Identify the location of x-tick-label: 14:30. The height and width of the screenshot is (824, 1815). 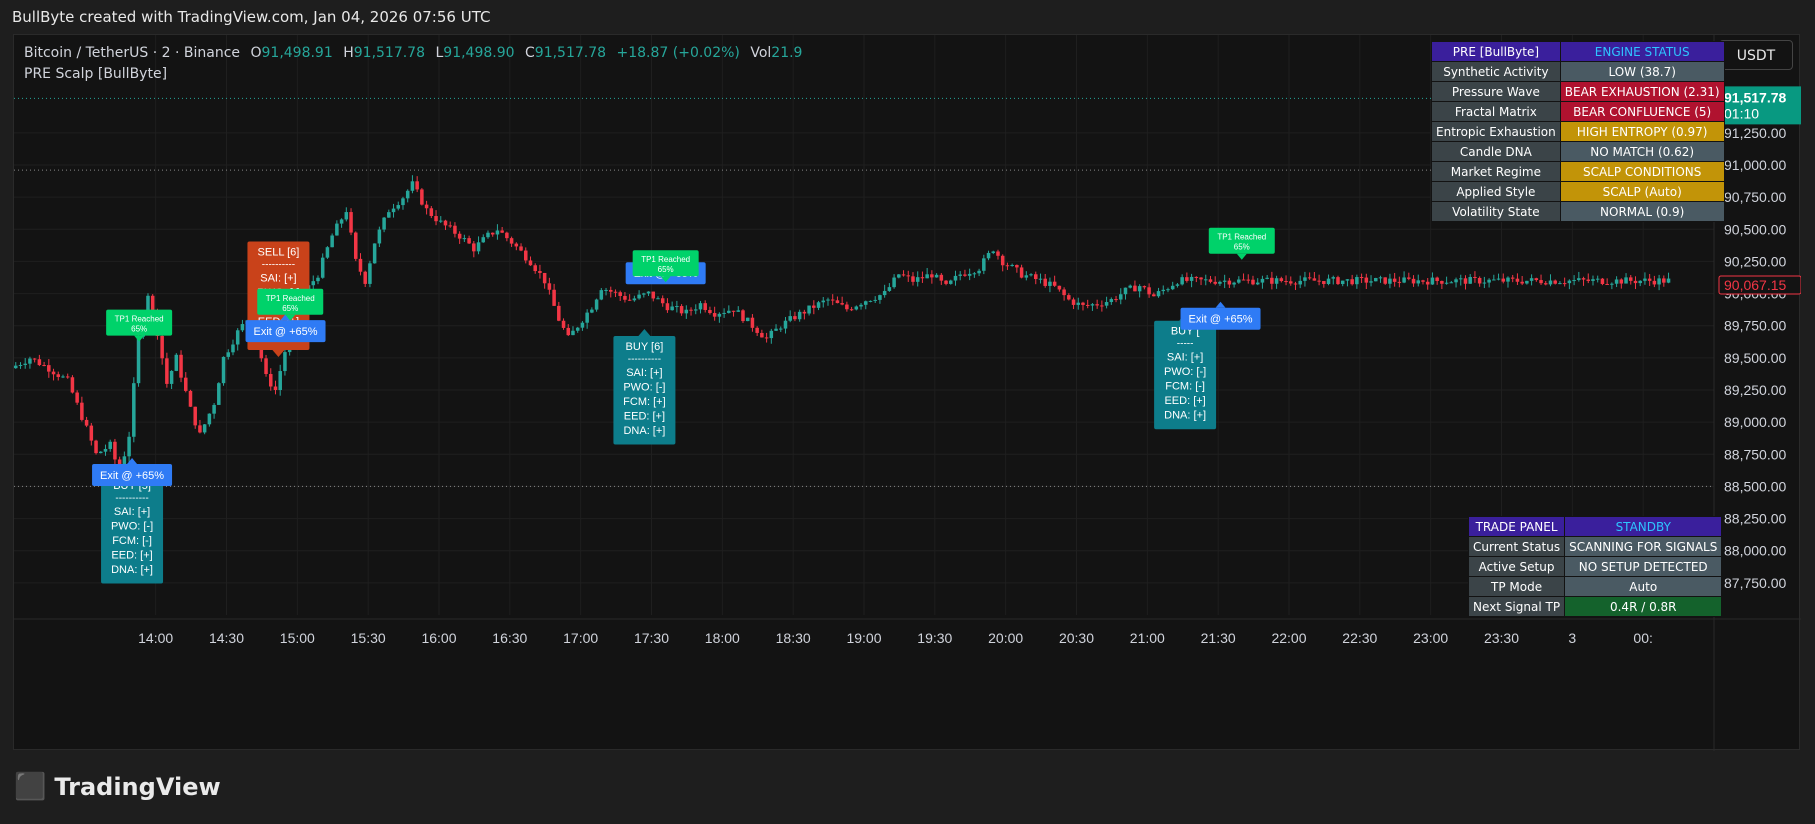
(226, 638).